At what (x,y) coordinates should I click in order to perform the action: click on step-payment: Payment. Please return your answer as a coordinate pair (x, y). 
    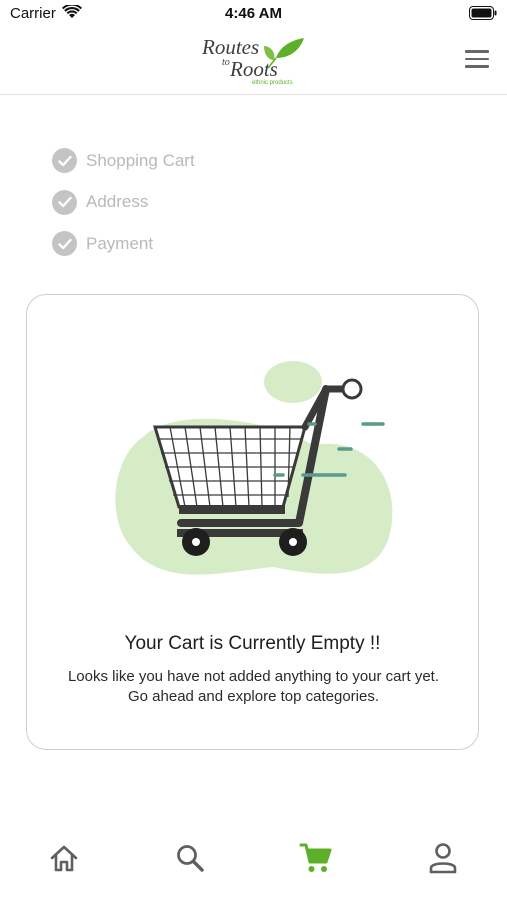
    Looking at the image, I should click on (123, 244).